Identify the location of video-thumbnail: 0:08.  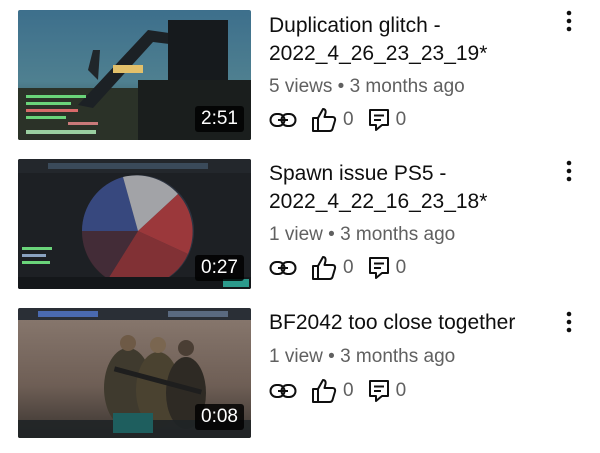
(134, 373).